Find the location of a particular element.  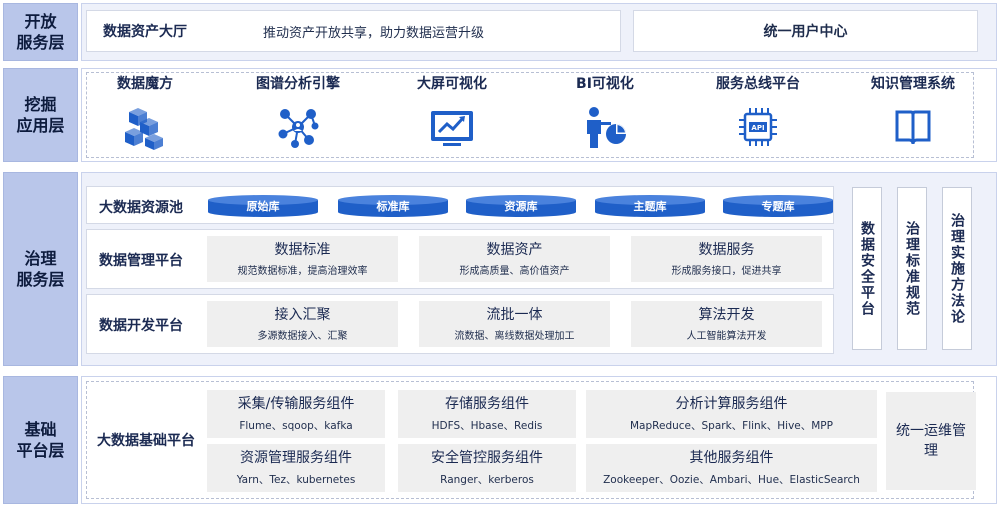

side-box-label: 治理标准规范 is located at coordinates (912, 268).